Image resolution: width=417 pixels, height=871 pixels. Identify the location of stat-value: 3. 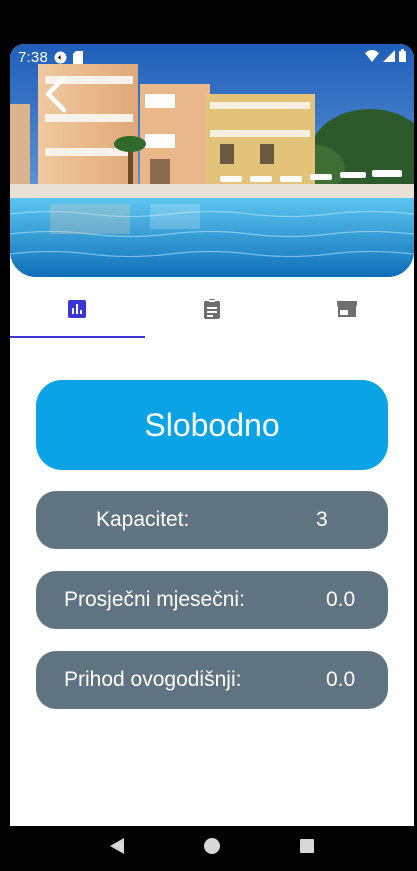
(322, 519).